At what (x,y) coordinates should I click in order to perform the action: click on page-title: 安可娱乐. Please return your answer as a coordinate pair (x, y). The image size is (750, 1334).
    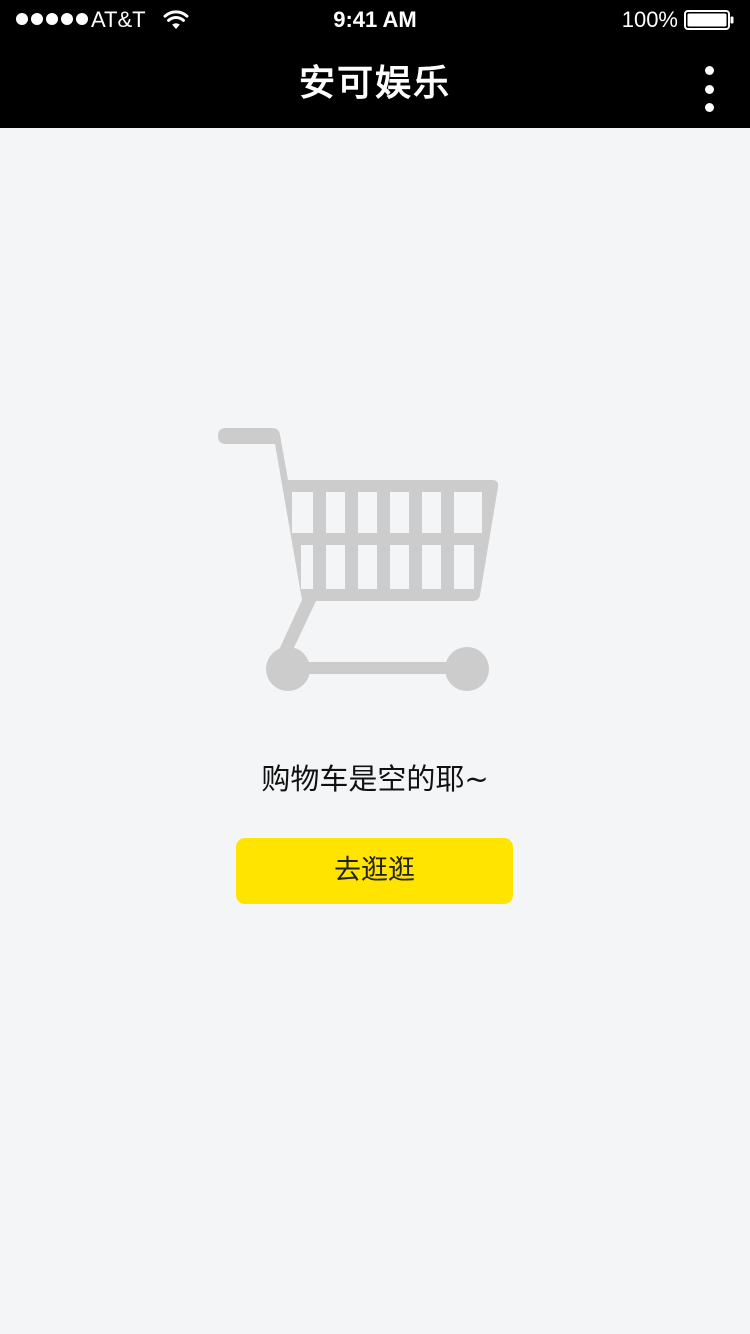
    Looking at the image, I should click on (374, 83).